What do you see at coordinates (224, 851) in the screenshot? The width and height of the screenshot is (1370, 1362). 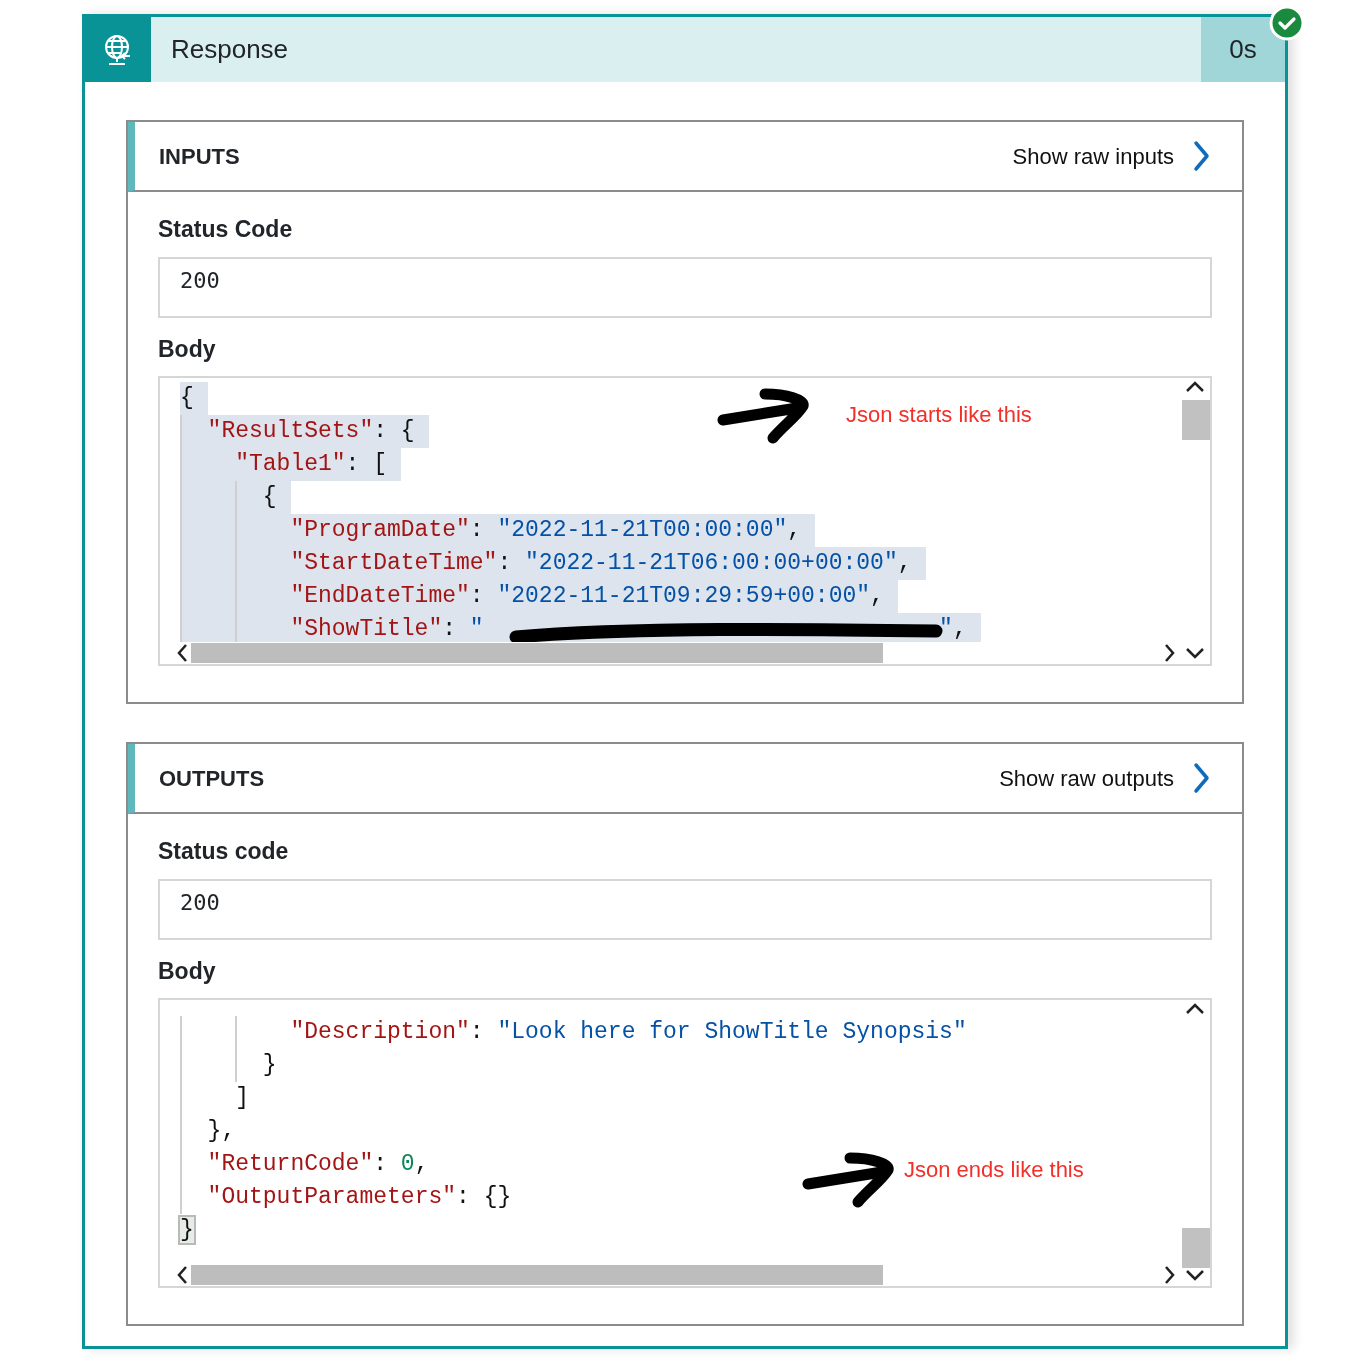 I see `field-label: Status code` at bounding box center [224, 851].